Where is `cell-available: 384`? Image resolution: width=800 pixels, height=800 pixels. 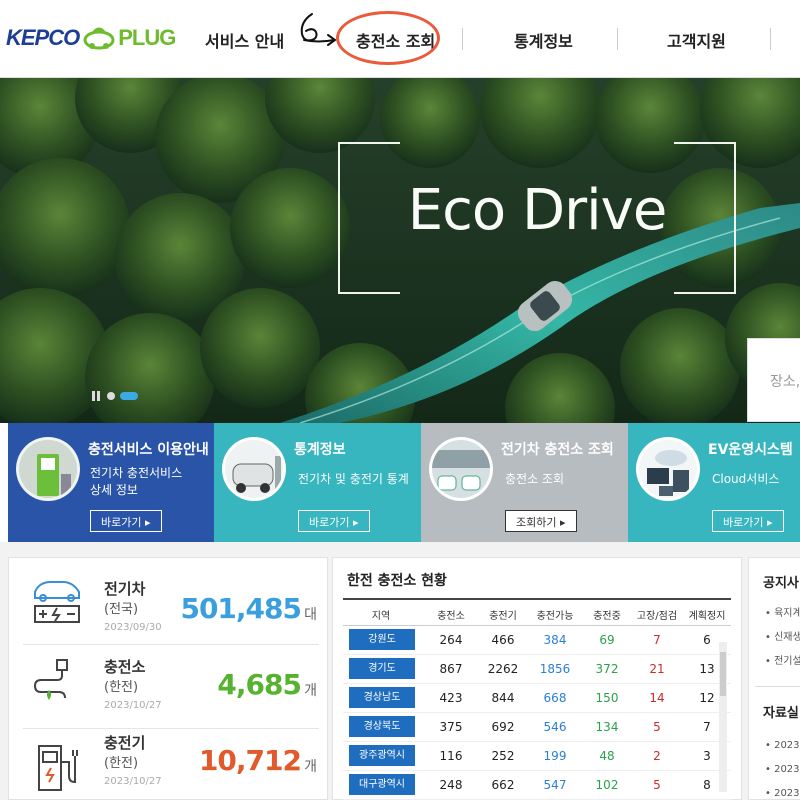
cell-available: 384 is located at coordinates (555, 640).